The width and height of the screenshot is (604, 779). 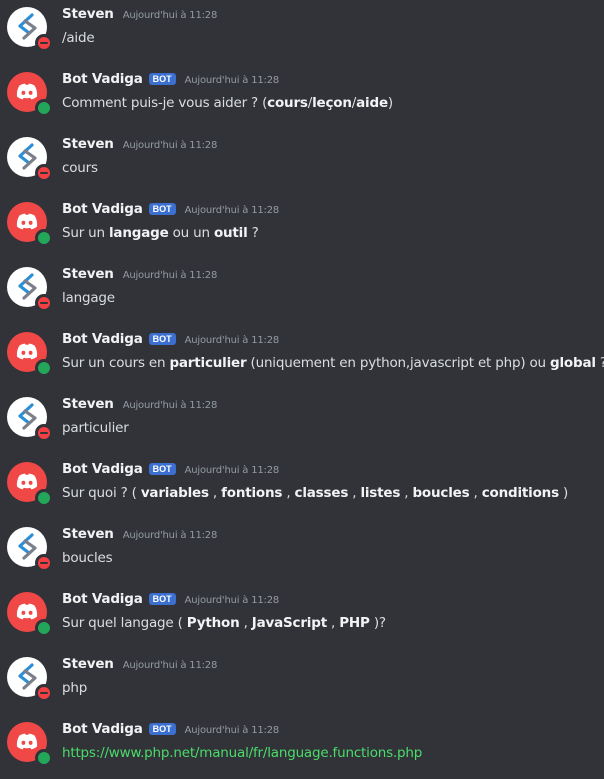 I want to click on bold-text: leçon, so click(x=332, y=103).